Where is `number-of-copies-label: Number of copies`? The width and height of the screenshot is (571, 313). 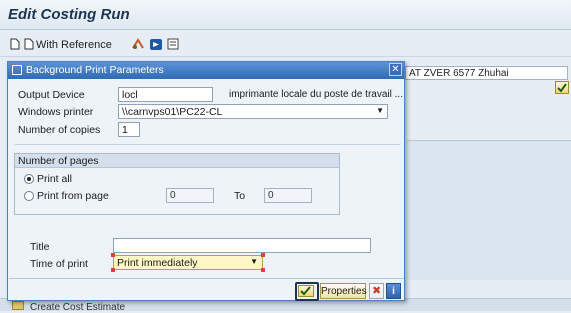
number-of-copies-label: Number of copies is located at coordinates (59, 130).